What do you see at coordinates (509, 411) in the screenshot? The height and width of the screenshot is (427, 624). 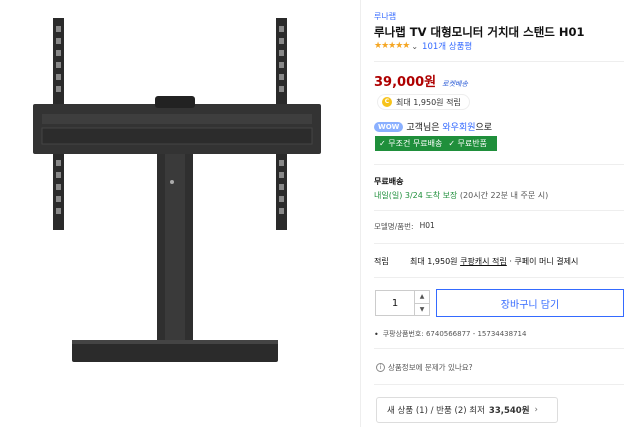 I see `offers-price: 33,540원` at bounding box center [509, 411].